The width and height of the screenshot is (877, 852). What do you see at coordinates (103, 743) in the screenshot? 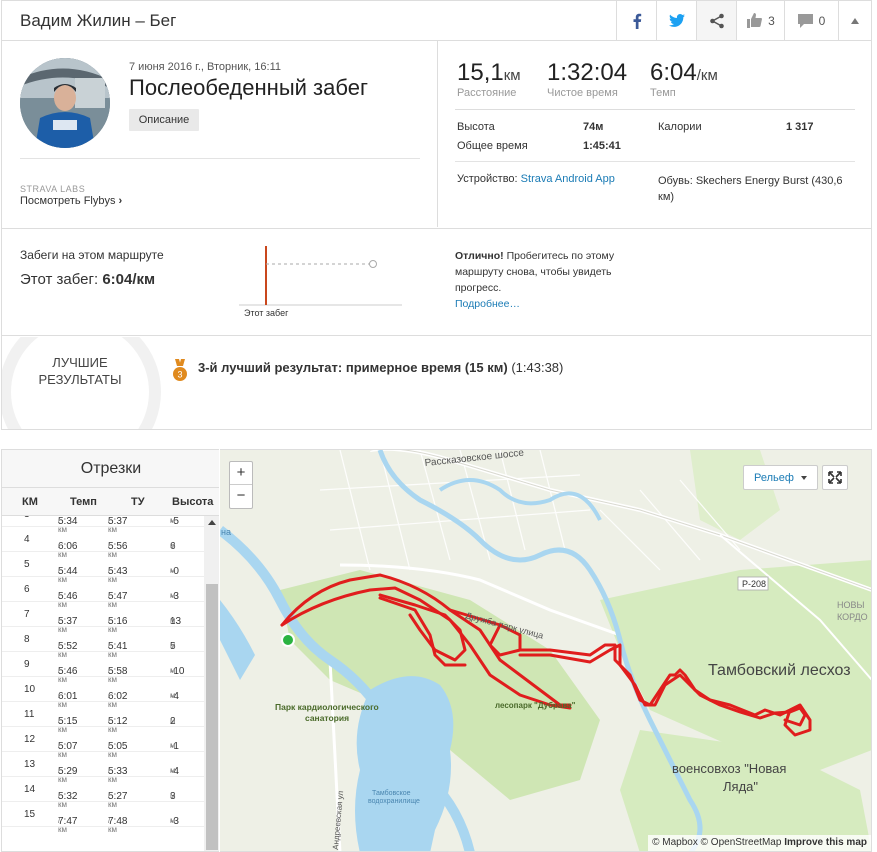
I see `table-row: 12 5:07 /км 5:05 /км -1 м` at bounding box center [103, 743].